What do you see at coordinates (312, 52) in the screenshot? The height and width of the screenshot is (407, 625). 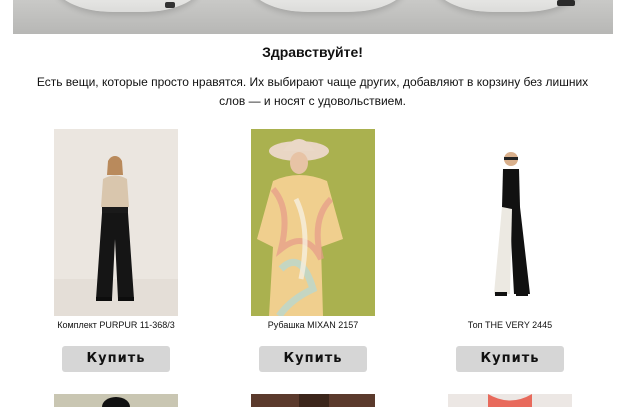 I see `greeting-heading: Здравствуйте!` at bounding box center [312, 52].